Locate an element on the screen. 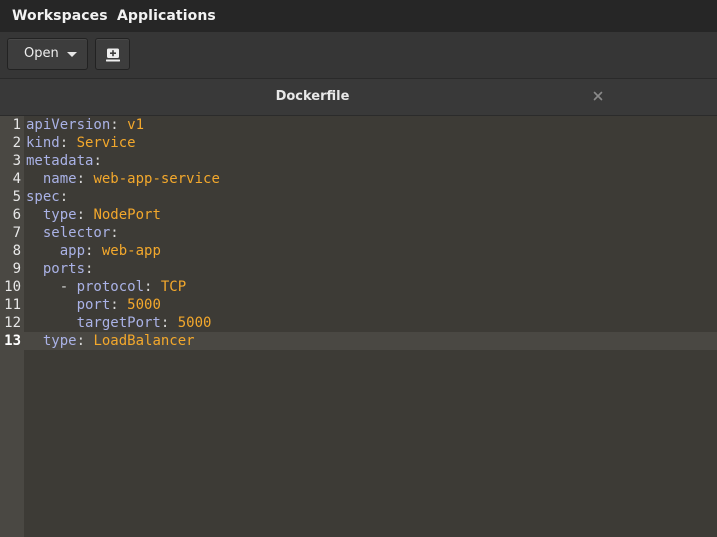 Image resolution: width=717 pixels, height=537 pixels. code-text: - protocol: TCP is located at coordinates (106, 287).